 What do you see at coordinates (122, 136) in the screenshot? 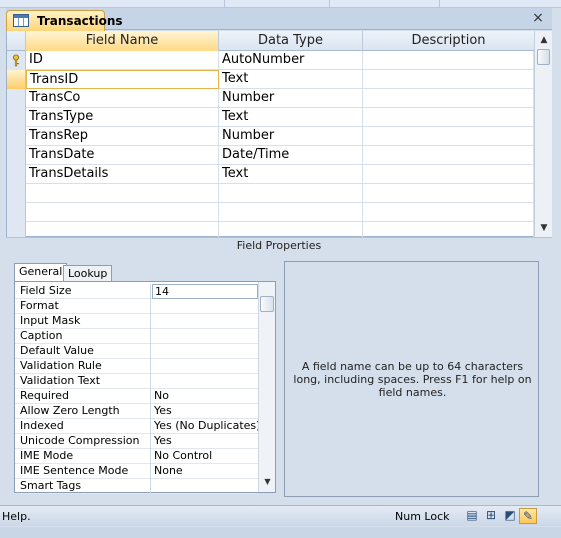
I see `field-name-cell: TransRep` at bounding box center [122, 136].